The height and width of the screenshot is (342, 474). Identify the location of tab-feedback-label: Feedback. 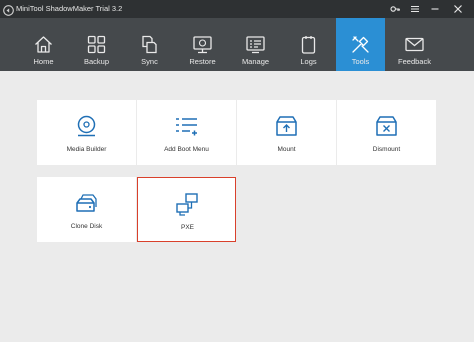
(414, 61).